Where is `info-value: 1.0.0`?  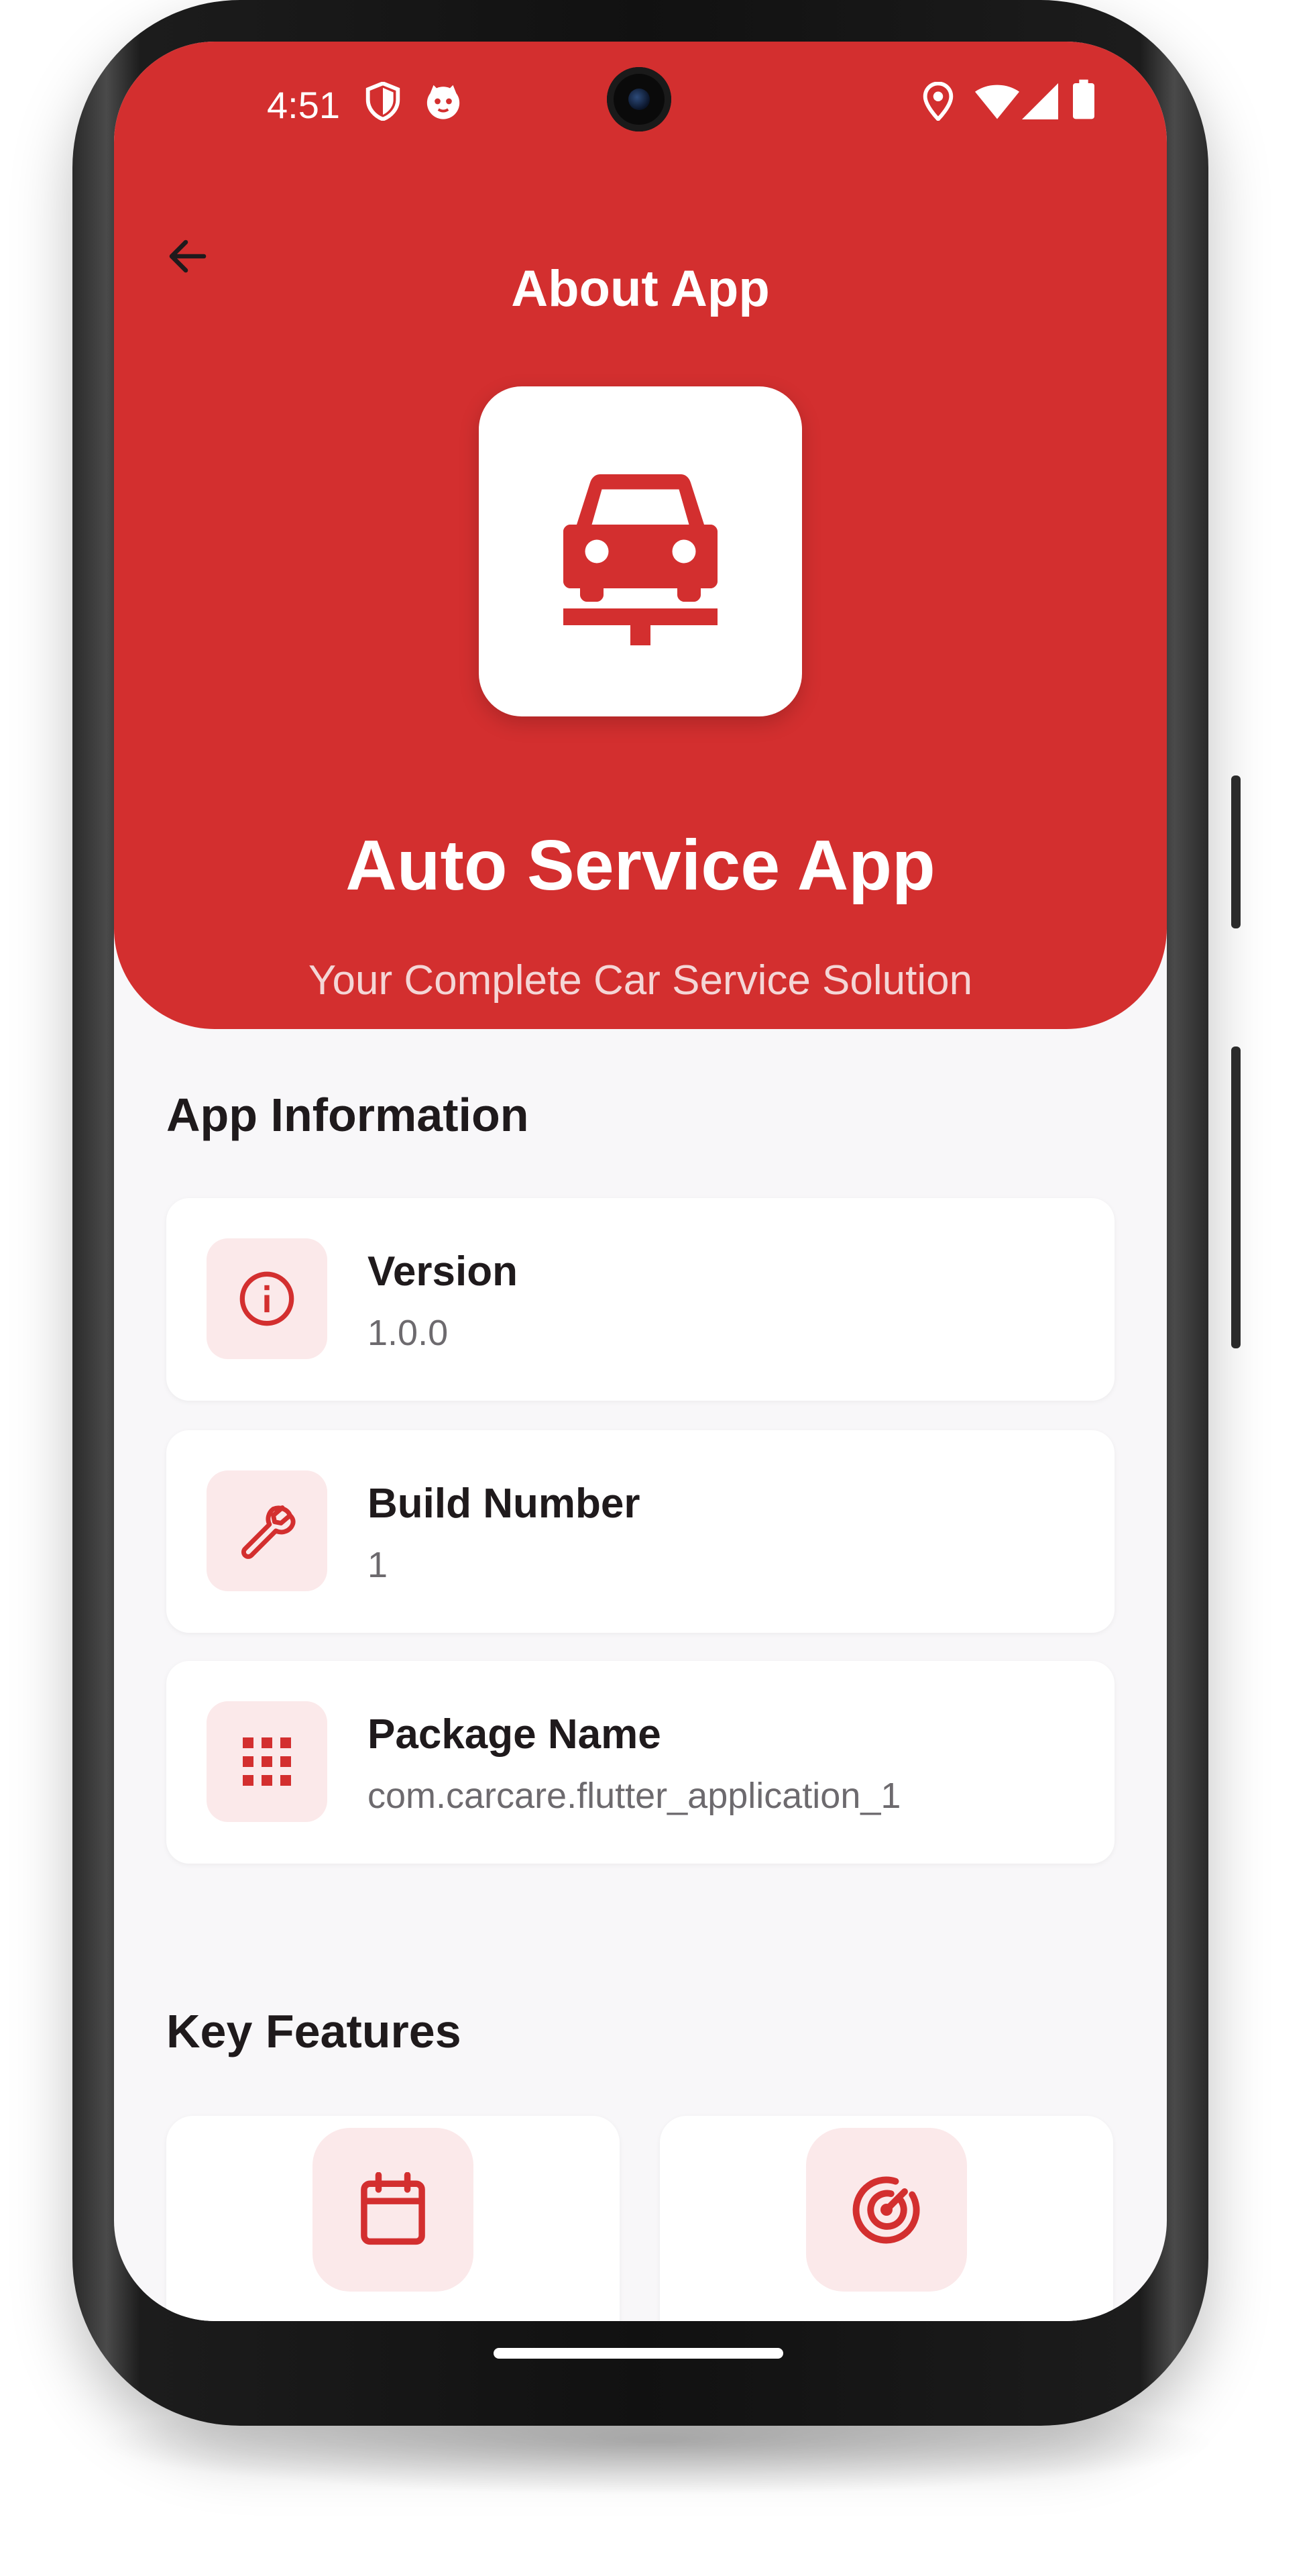 info-value: 1.0.0 is located at coordinates (408, 1333).